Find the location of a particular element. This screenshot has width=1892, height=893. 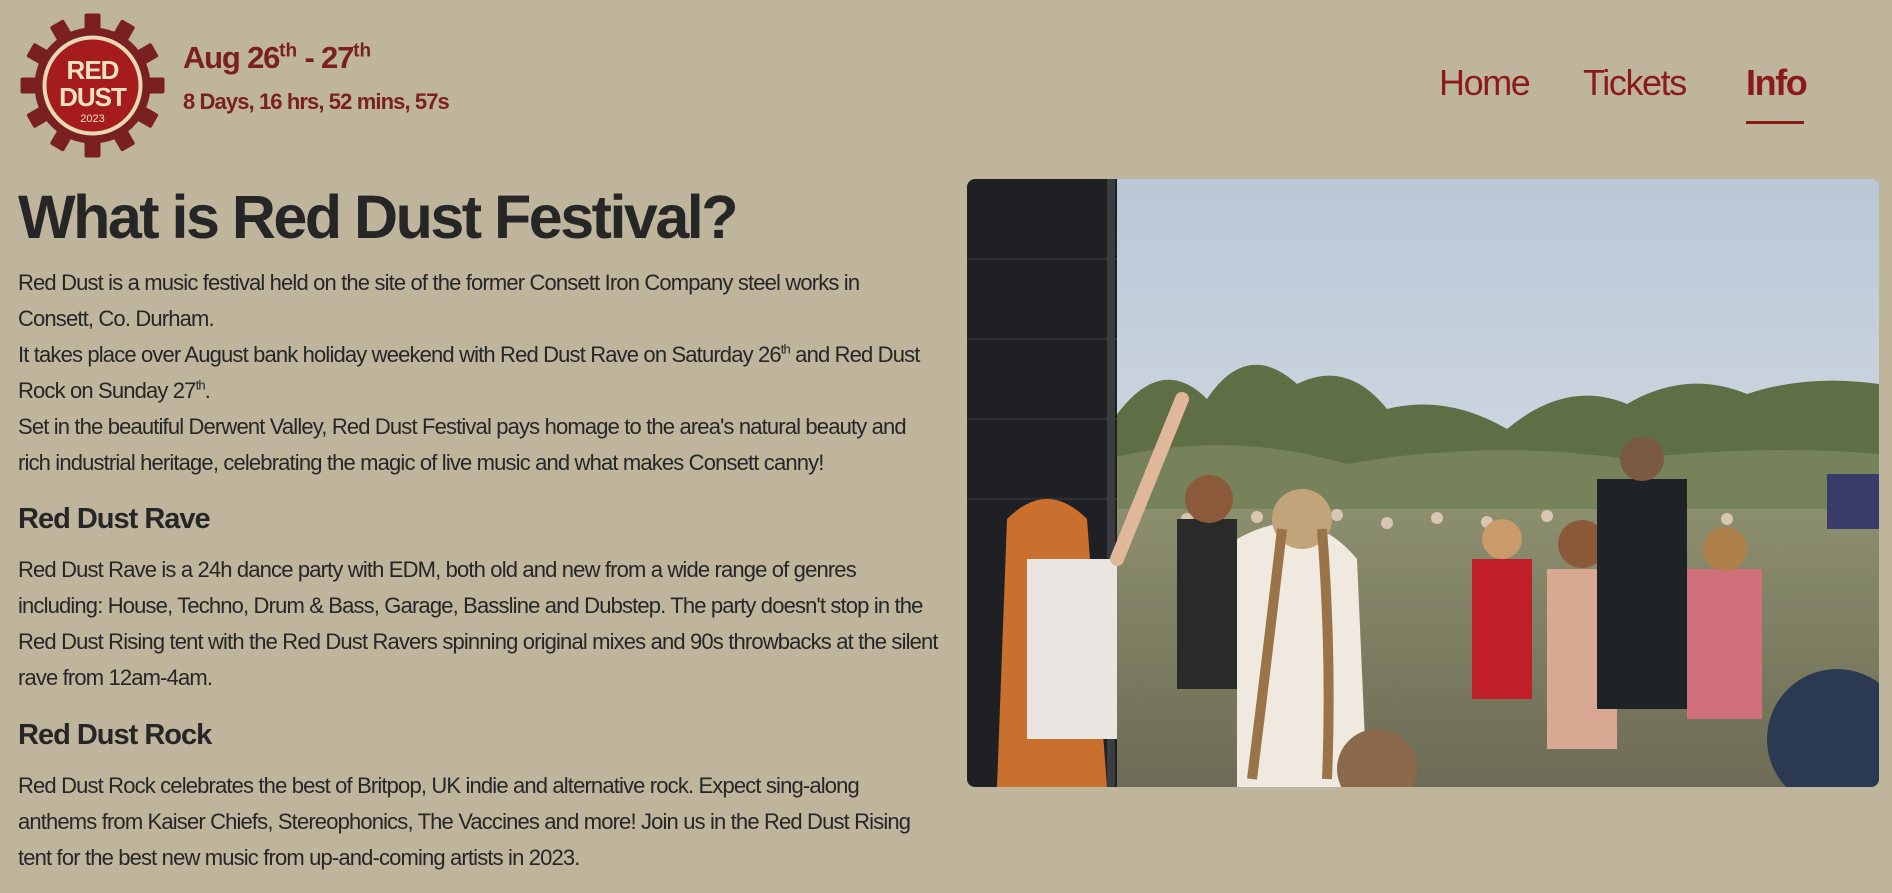

festival-logo: RED DUST 2023 is located at coordinates (92, 85).